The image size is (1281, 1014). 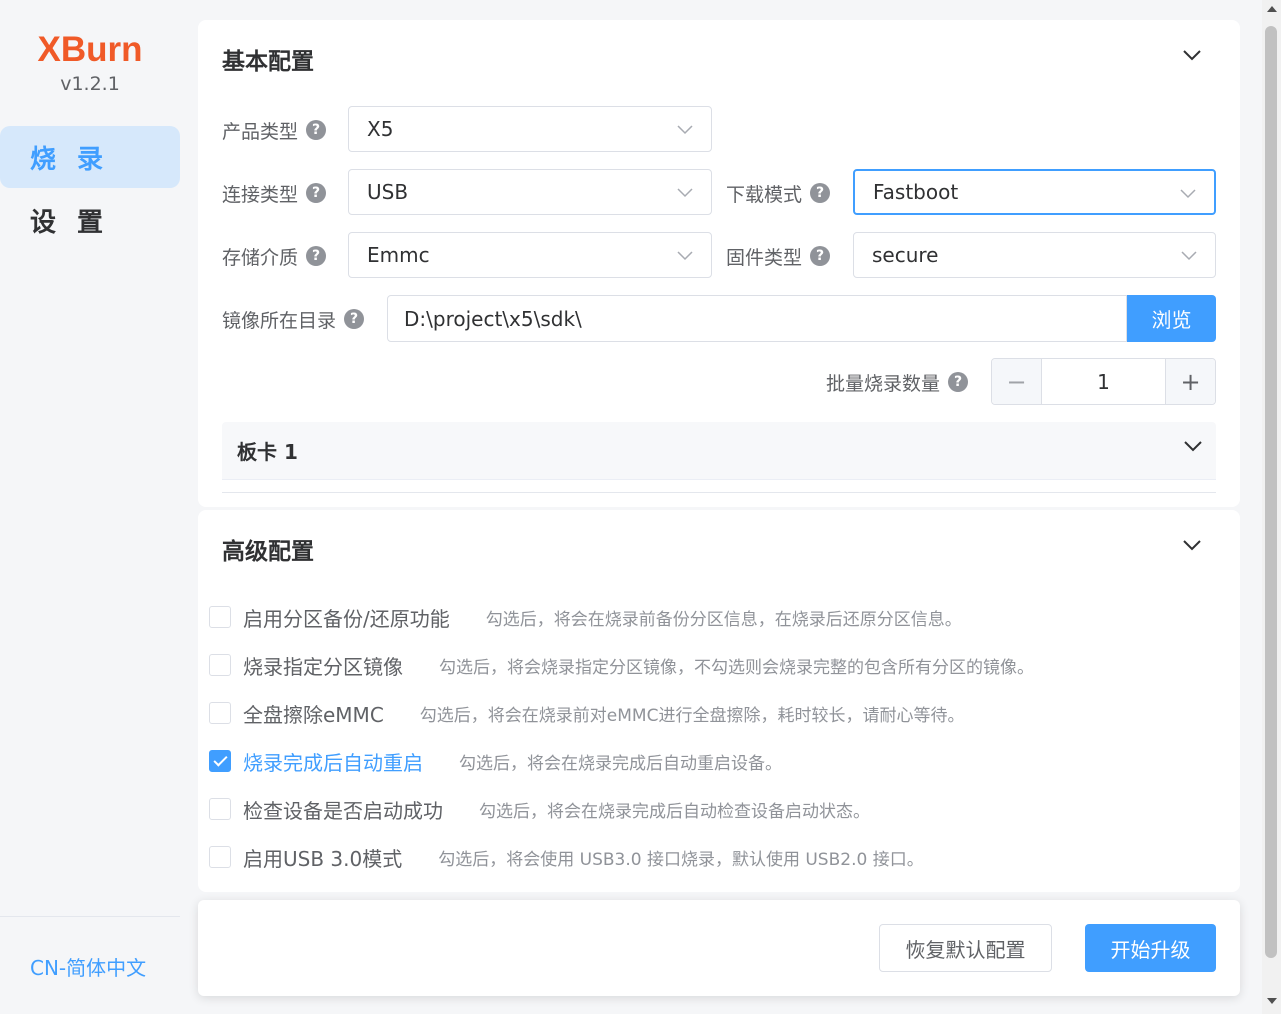 I want to click on divider, so click(x=719, y=492).